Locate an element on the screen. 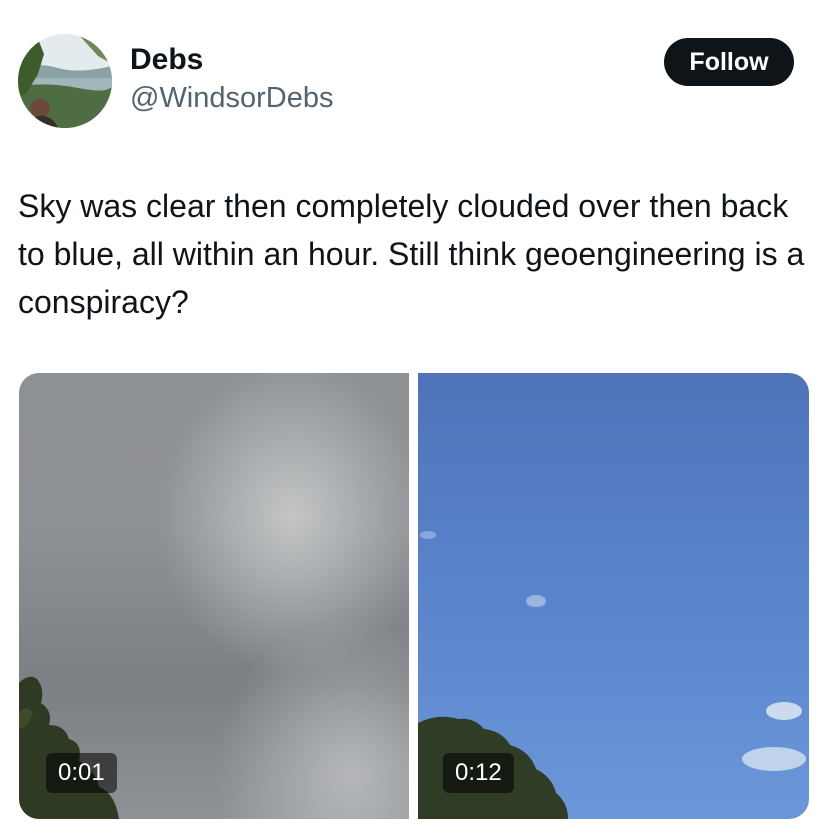  video-duration-badge: 0:01 is located at coordinates (81, 773).